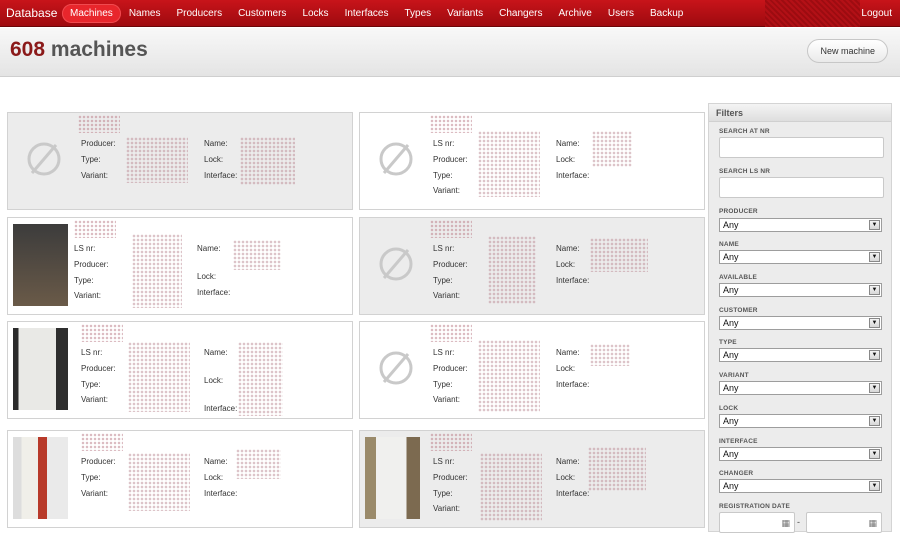 This screenshot has width=900, height=533. I want to click on registration-date-from: ▦, so click(757, 522).